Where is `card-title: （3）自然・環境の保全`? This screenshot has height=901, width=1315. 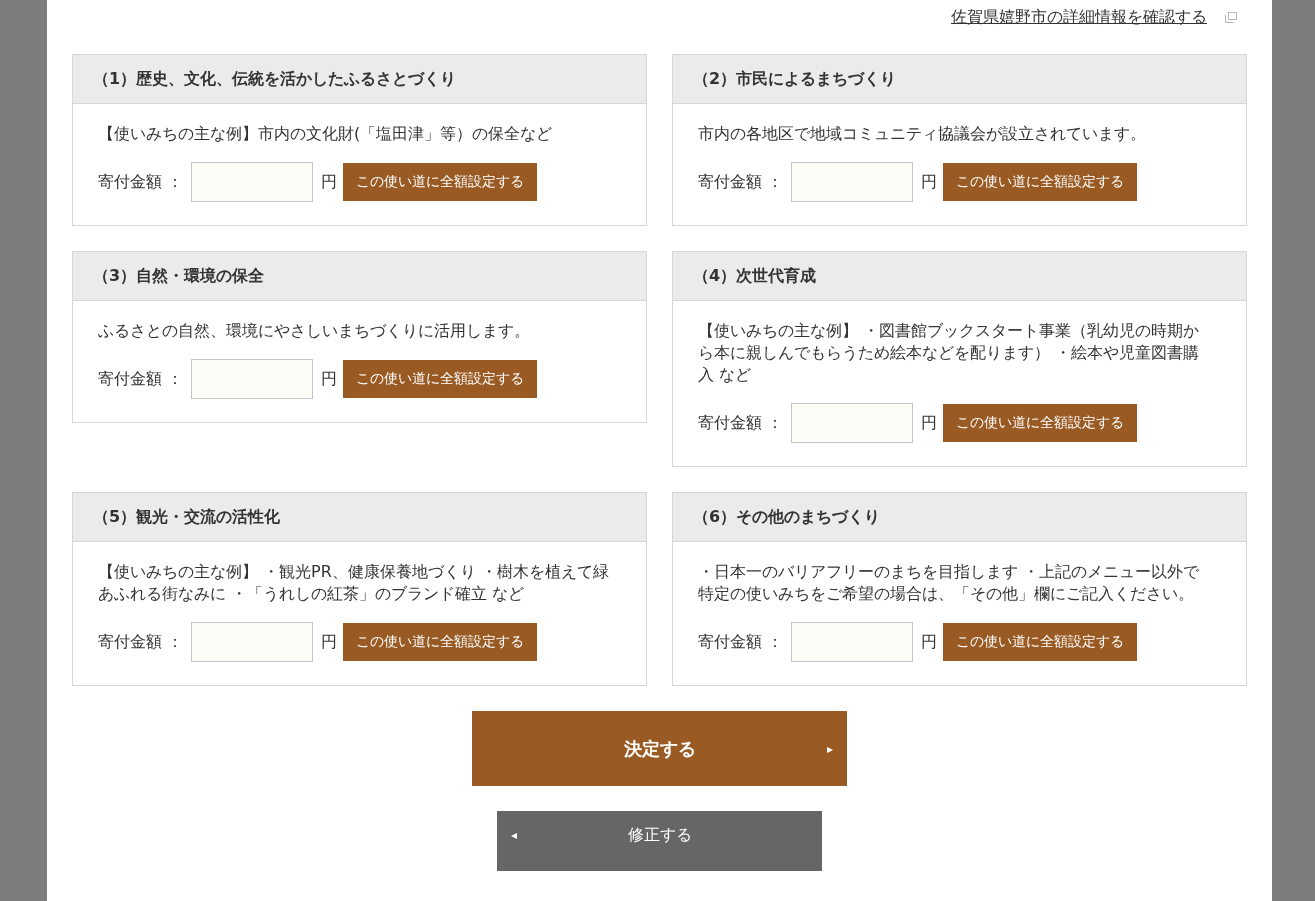
card-title: （3）自然・環境の保全 is located at coordinates (359, 276).